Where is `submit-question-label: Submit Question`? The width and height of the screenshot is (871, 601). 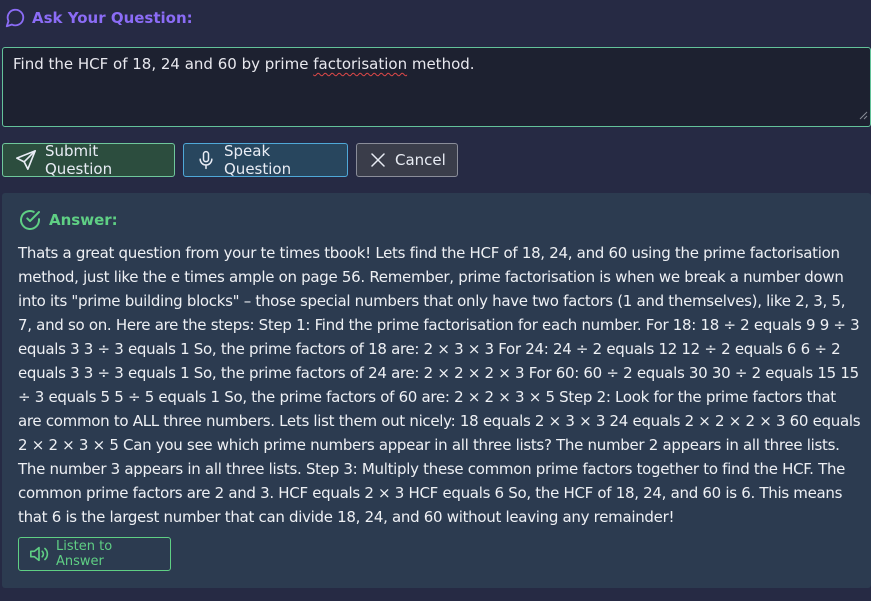 submit-question-label: Submit Question is located at coordinates (79, 160).